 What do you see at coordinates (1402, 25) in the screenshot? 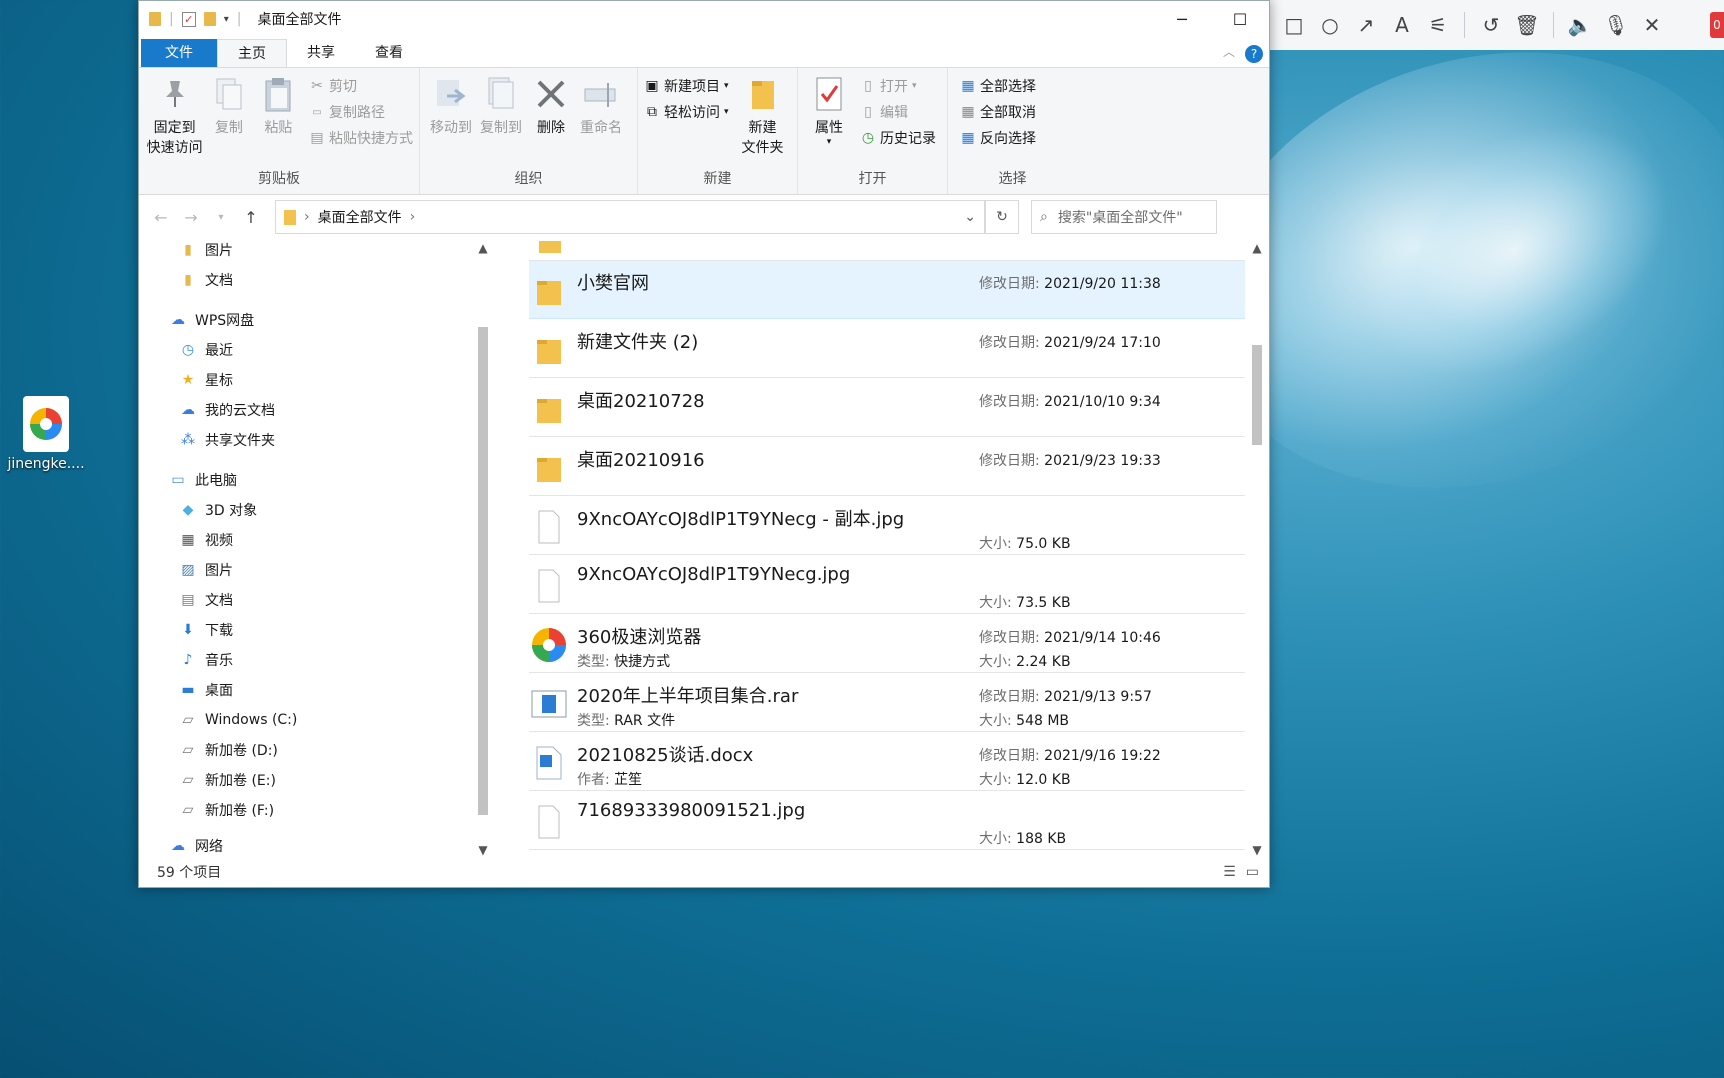
I see `text-icon: A` at bounding box center [1402, 25].